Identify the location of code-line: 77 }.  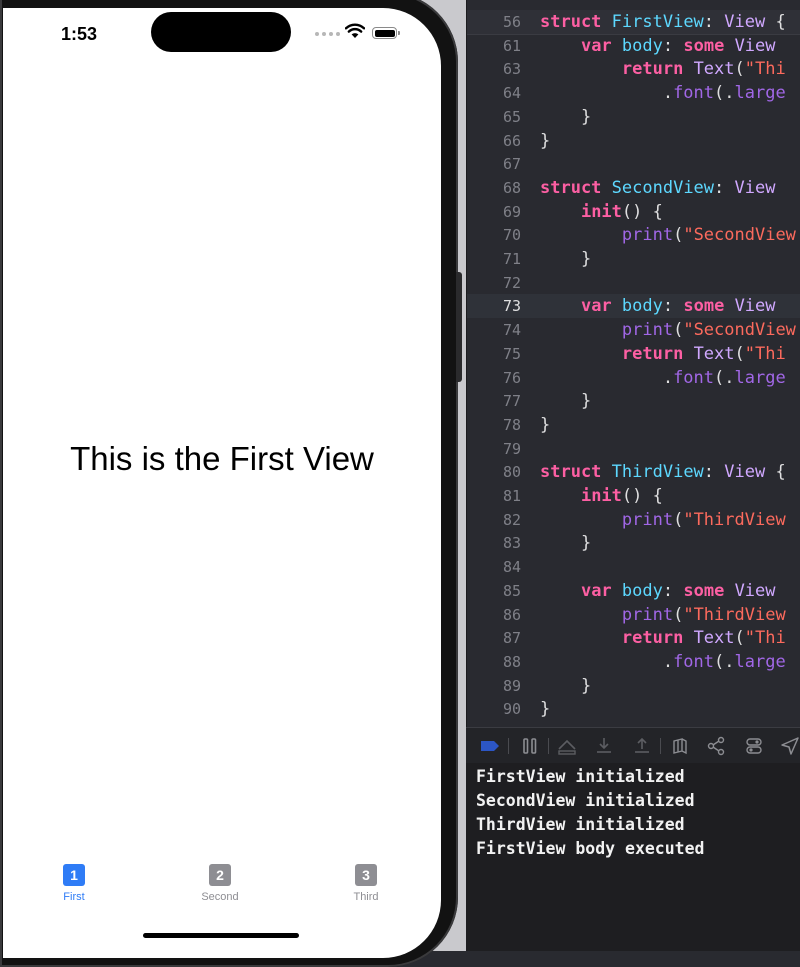
(633, 401).